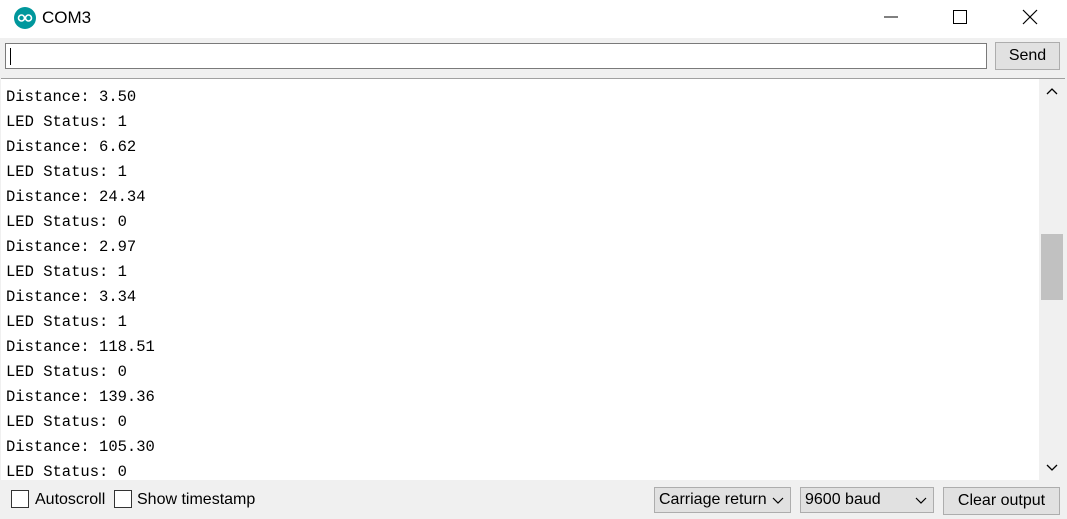 The height and width of the screenshot is (519, 1067). What do you see at coordinates (71, 147) in the screenshot?
I see `output-line: Distance: 6.62` at bounding box center [71, 147].